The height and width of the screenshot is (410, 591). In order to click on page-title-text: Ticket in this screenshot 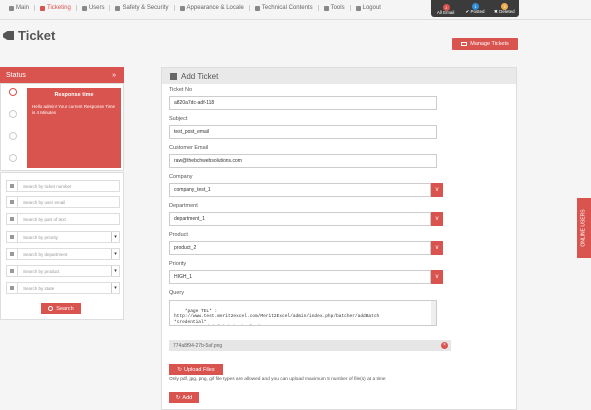, I will do `click(37, 35)`.